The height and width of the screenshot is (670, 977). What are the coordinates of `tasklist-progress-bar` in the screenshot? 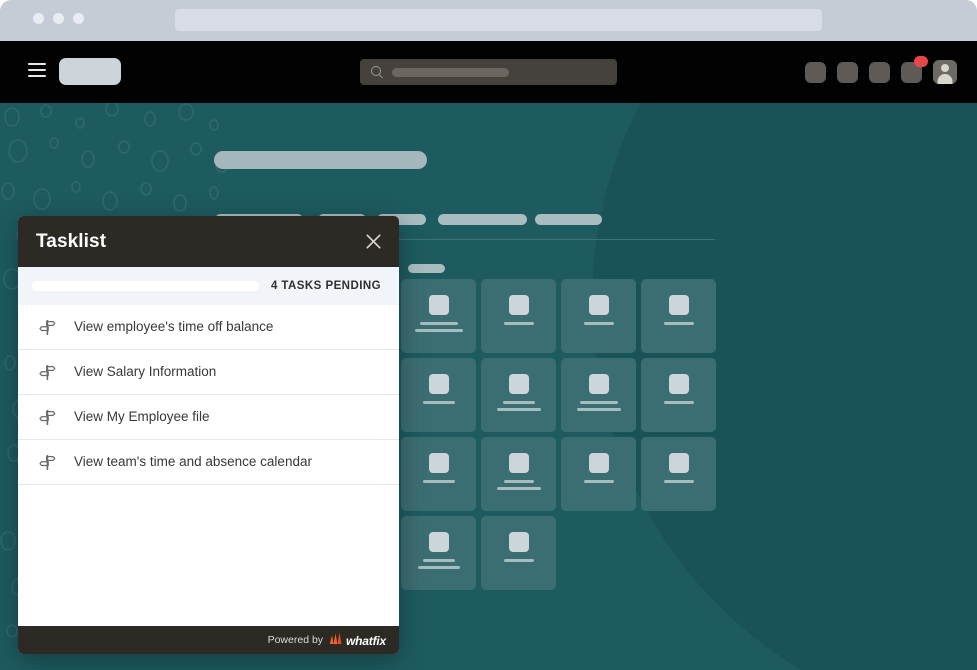 It's located at (145, 286).